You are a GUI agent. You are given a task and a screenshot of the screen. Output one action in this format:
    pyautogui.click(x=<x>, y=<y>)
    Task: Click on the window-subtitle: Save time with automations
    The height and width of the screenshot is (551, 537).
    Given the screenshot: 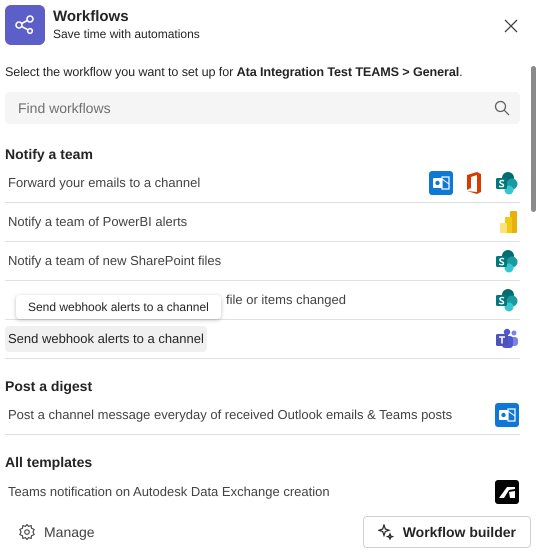 What is the action you would take?
    pyautogui.click(x=126, y=34)
    